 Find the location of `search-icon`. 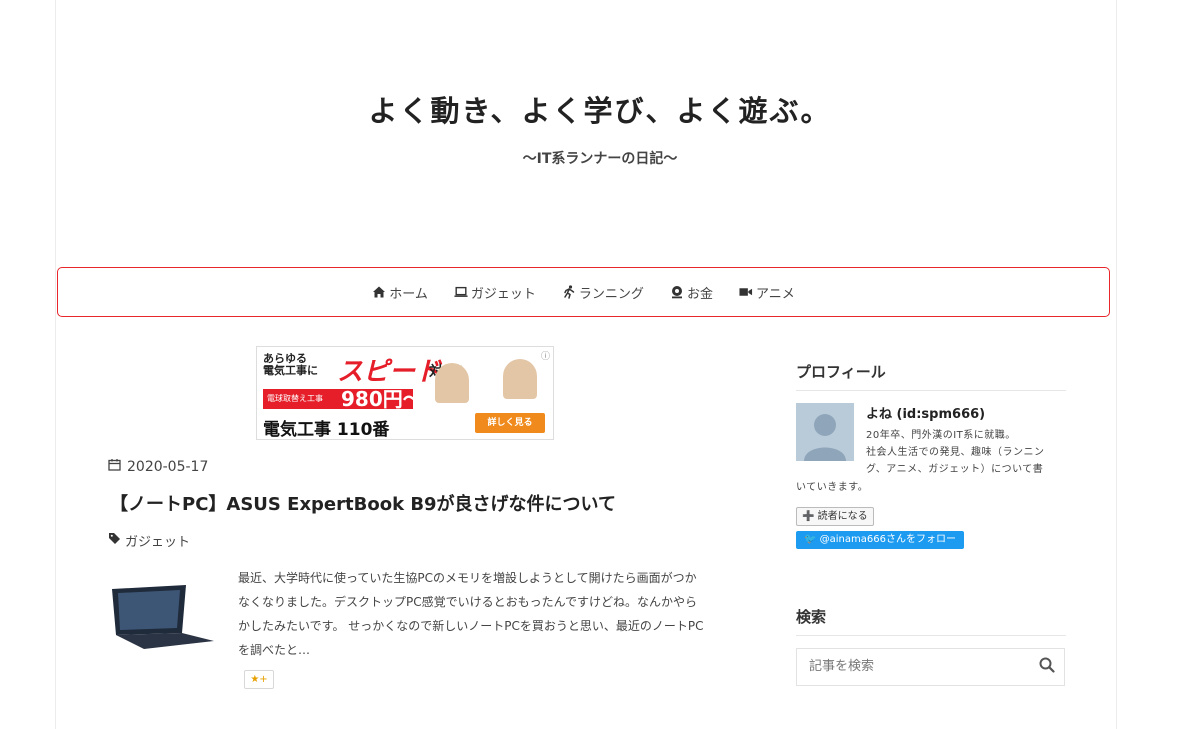

search-icon is located at coordinates (1047, 665).